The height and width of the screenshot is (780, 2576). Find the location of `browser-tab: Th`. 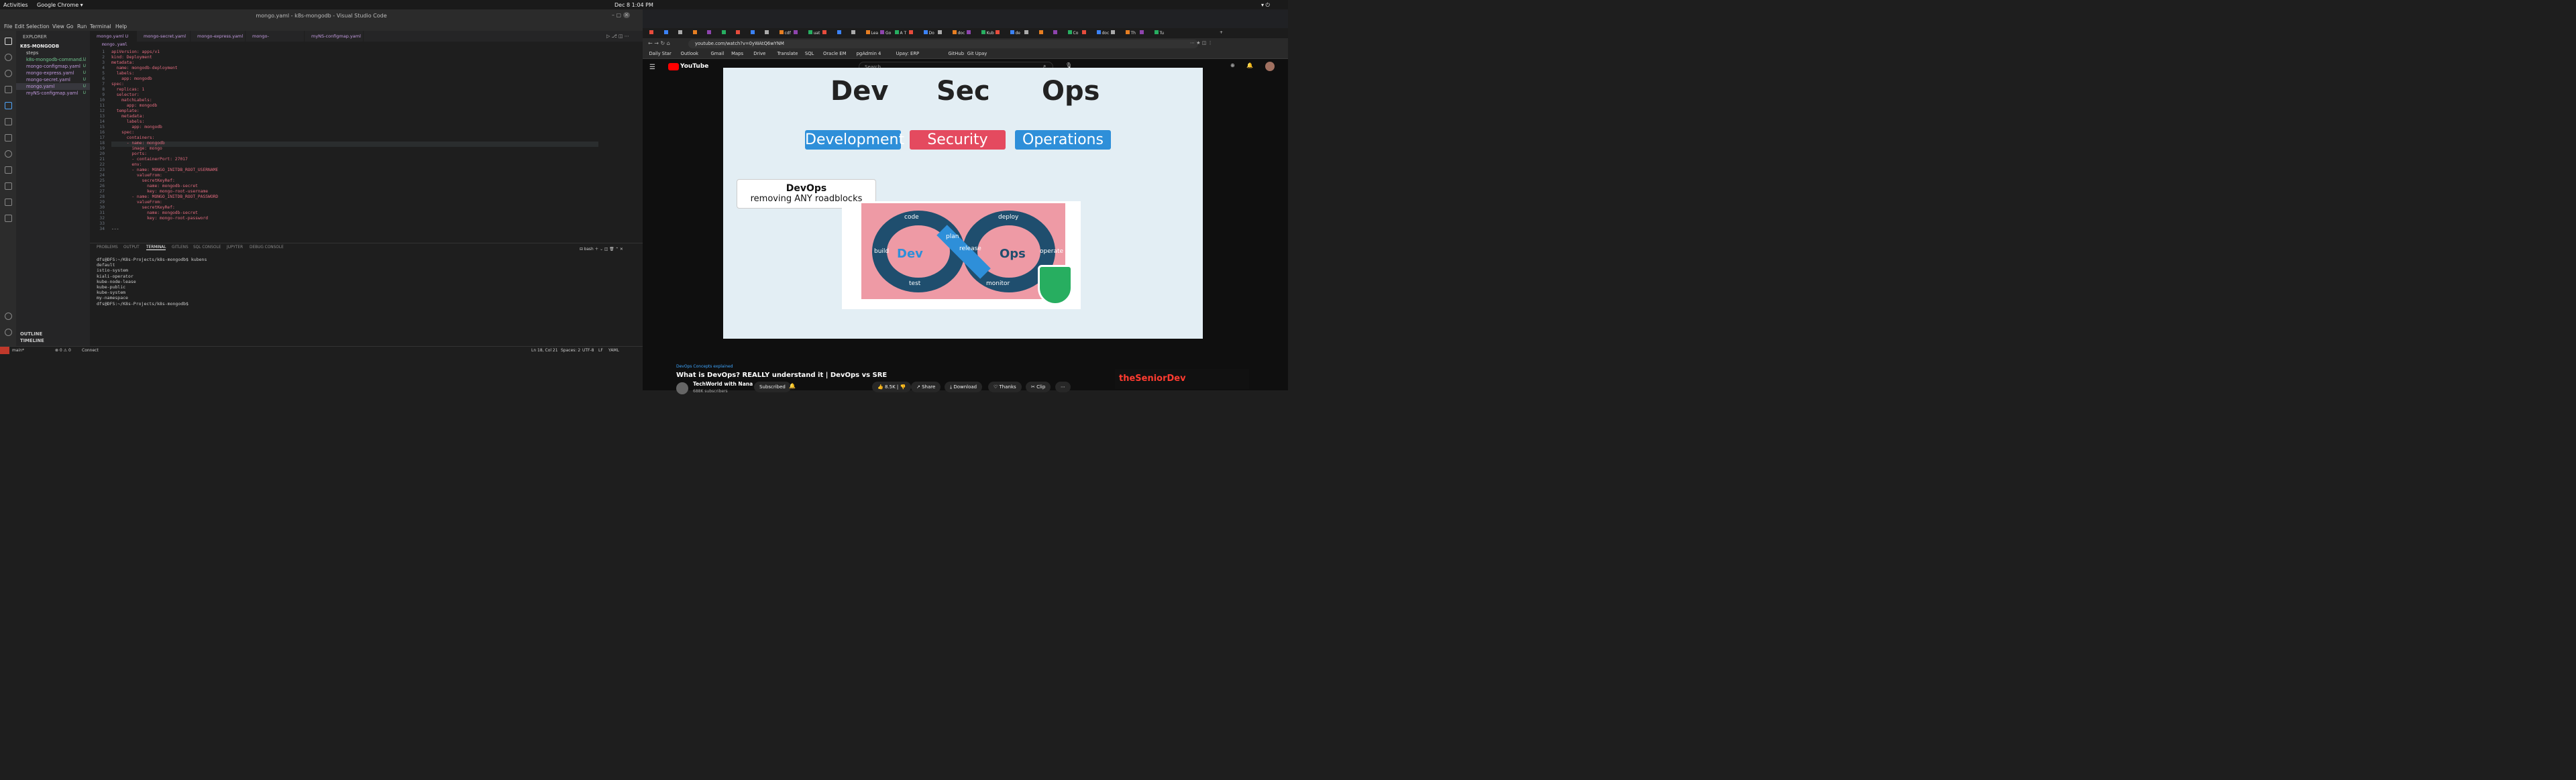

browser-tab: Th is located at coordinates (1132, 34).